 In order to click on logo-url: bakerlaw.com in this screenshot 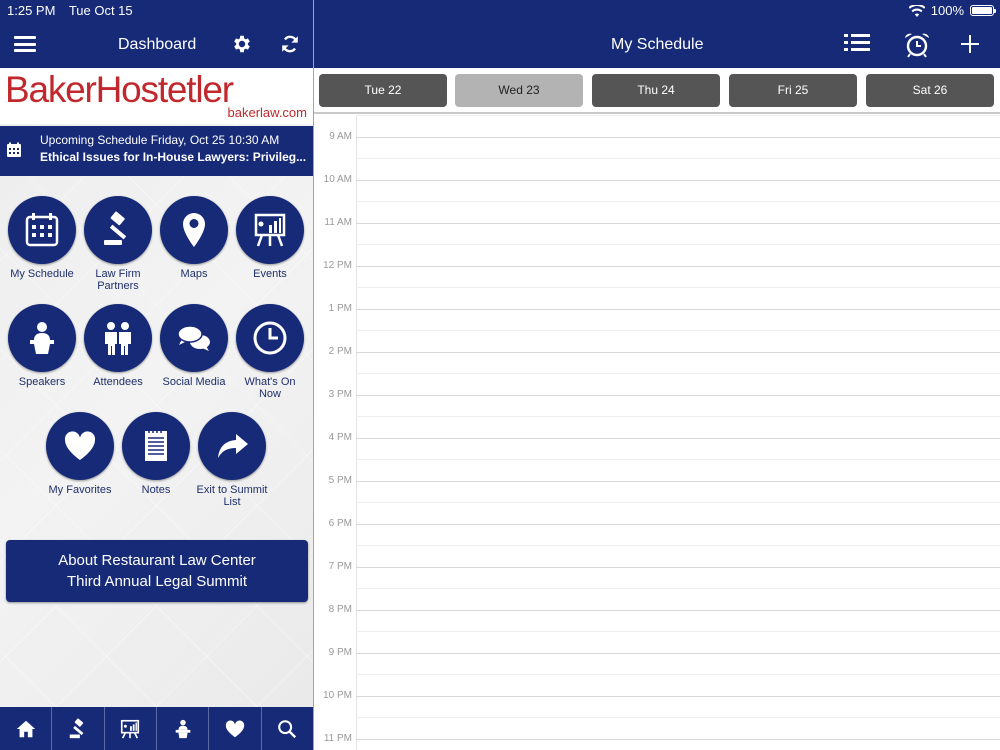, I will do `click(267, 112)`.